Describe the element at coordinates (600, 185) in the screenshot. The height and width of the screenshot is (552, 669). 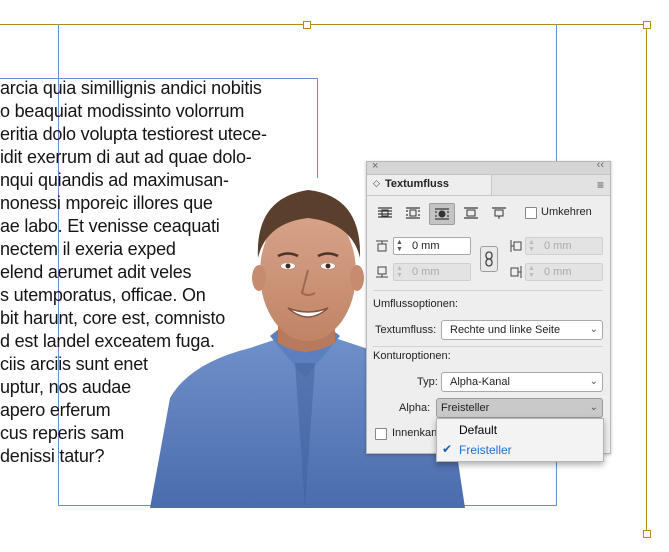
I see `panel-menu-icon: ≡` at that location.